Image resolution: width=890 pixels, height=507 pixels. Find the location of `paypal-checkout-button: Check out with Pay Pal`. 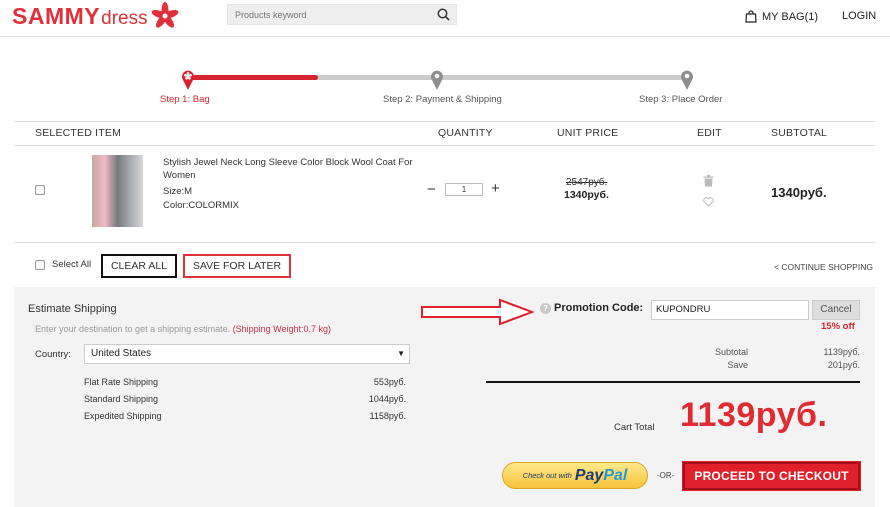

paypal-checkout-button: Check out with Pay Pal is located at coordinates (575, 475).